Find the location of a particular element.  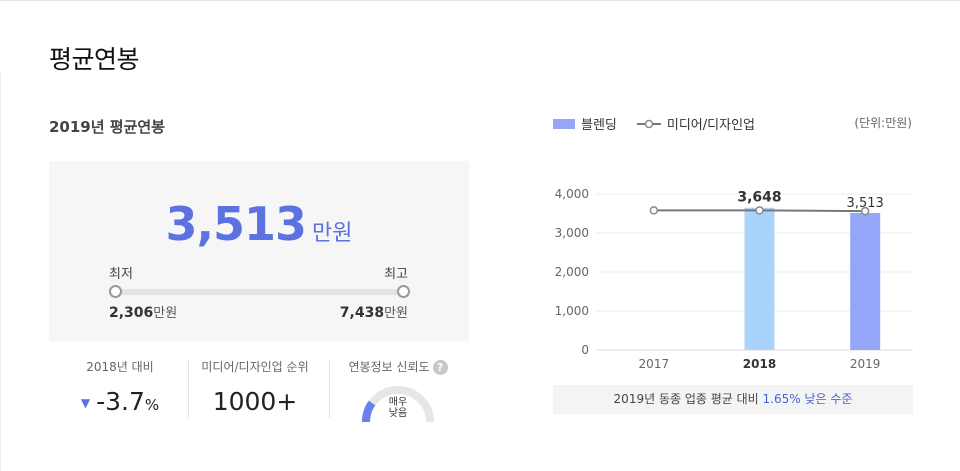

min-salary-value: 2,306 is located at coordinates (131, 313).